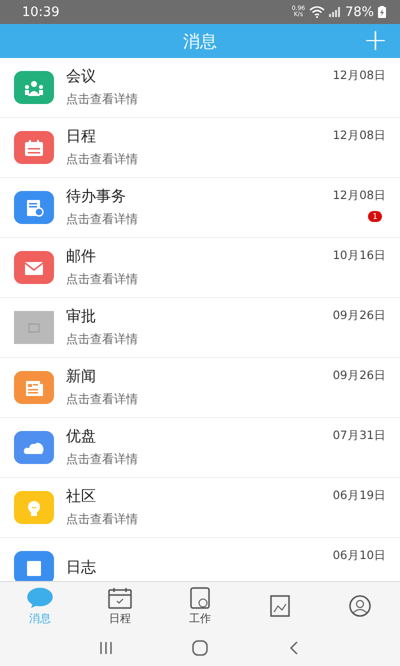 The height and width of the screenshot is (666, 400). Describe the element at coordinates (359, 555) in the screenshot. I see `message-date: 06月10日` at that location.